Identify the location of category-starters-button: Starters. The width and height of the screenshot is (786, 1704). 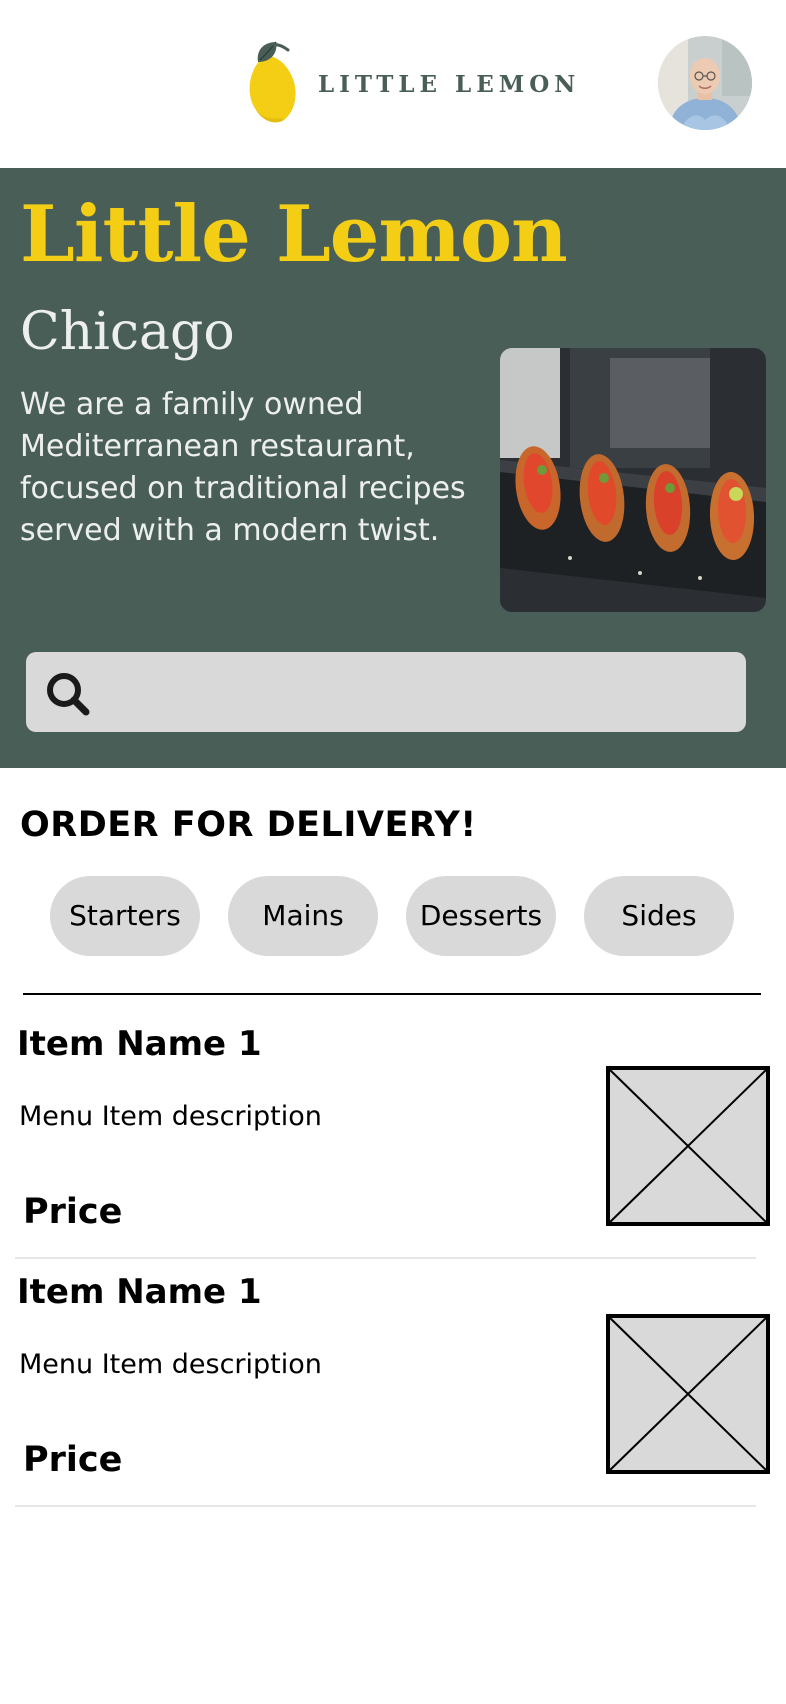
(125, 916).